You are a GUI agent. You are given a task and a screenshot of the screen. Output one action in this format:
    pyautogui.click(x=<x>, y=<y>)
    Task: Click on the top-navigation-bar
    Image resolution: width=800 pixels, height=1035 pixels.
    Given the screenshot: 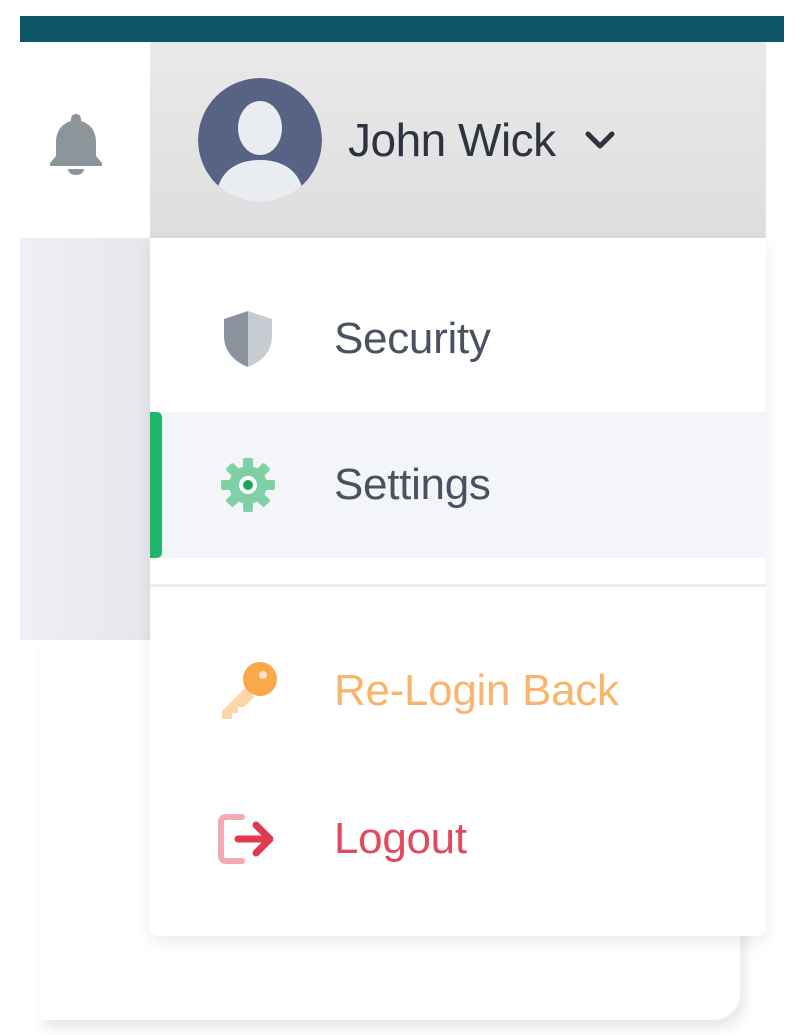 What is the action you would take?
    pyautogui.click(x=402, y=29)
    